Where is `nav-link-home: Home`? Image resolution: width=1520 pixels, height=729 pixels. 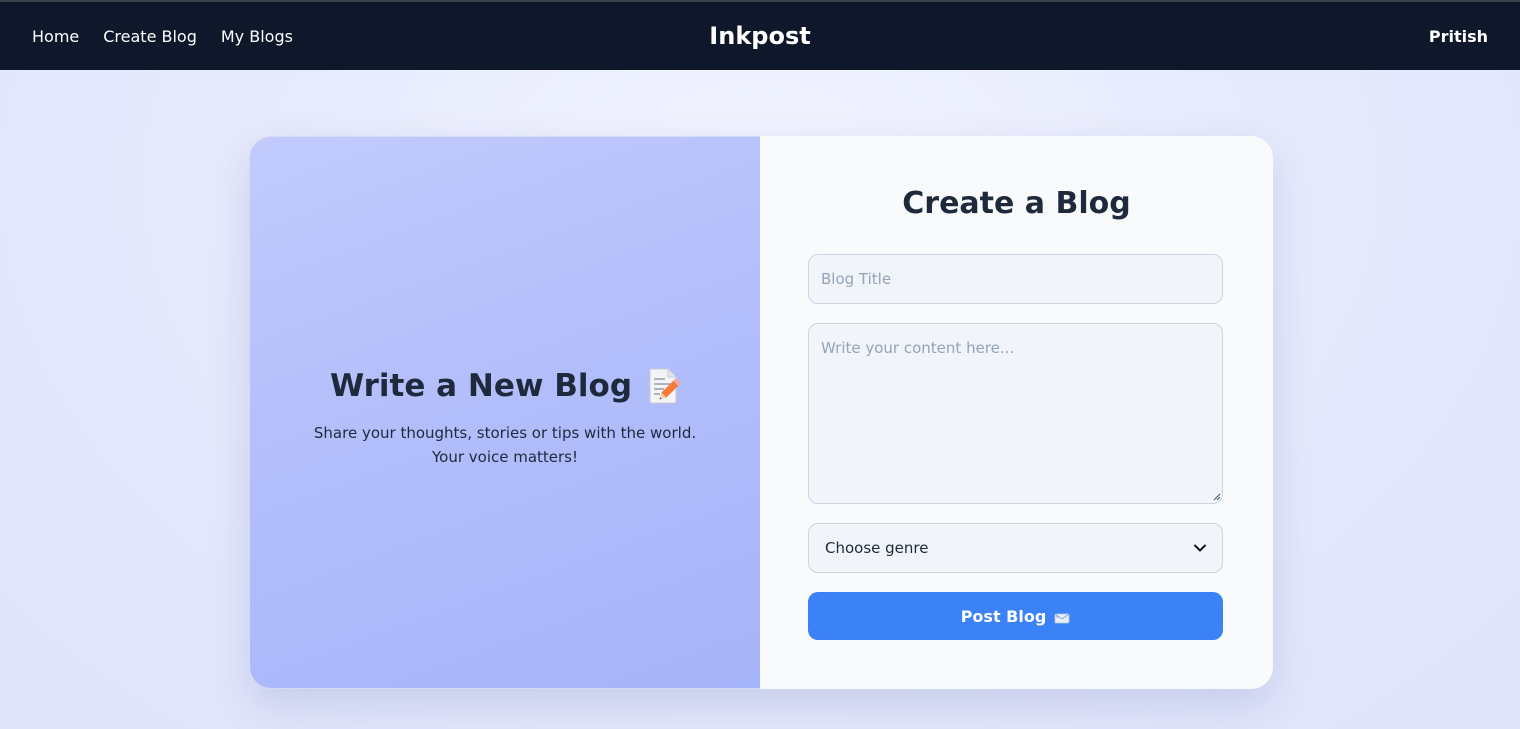
nav-link-home: Home is located at coordinates (55, 36).